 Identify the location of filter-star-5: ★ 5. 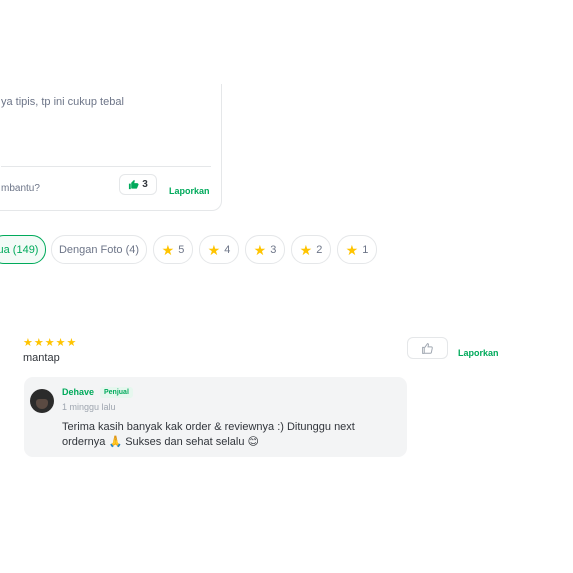
(173, 249).